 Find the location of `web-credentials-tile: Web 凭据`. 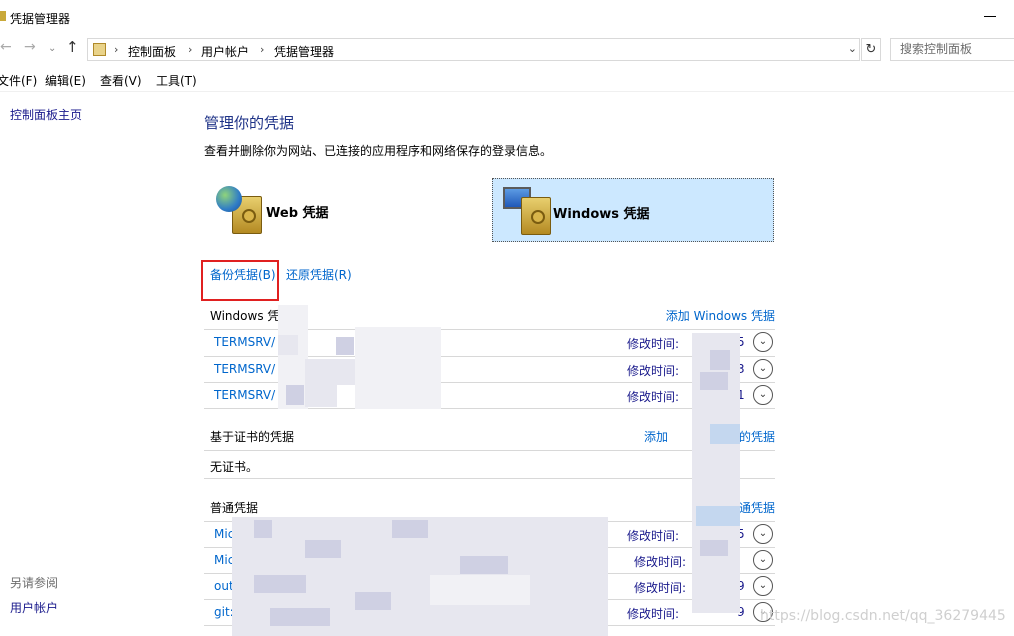

web-credentials-tile: Web 凭据 is located at coordinates (351, 210).